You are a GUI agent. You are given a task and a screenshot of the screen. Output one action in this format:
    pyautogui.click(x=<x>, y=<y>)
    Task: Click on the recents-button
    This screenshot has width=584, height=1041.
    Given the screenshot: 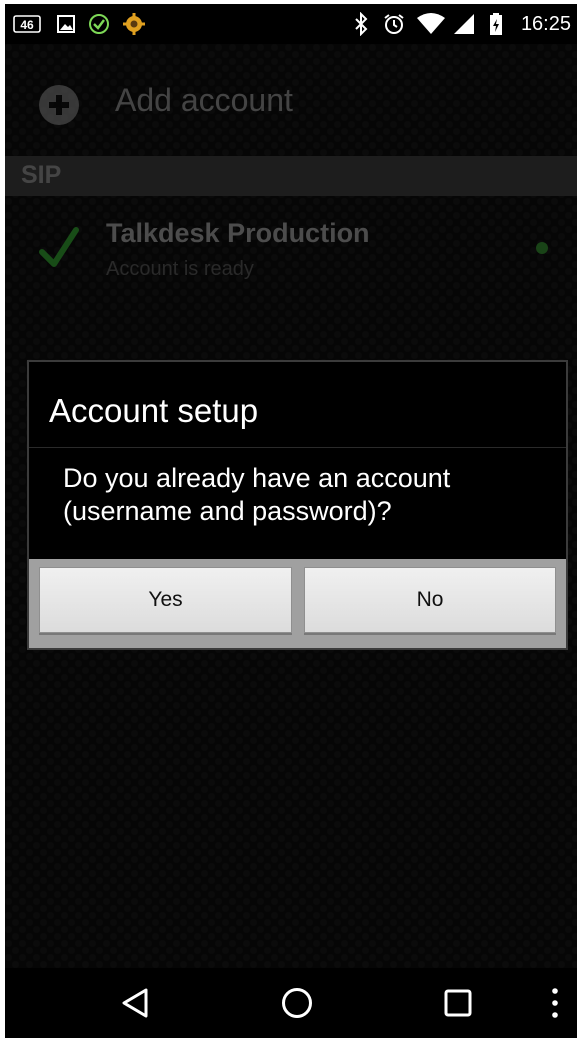 What is the action you would take?
    pyautogui.click(x=458, y=1003)
    